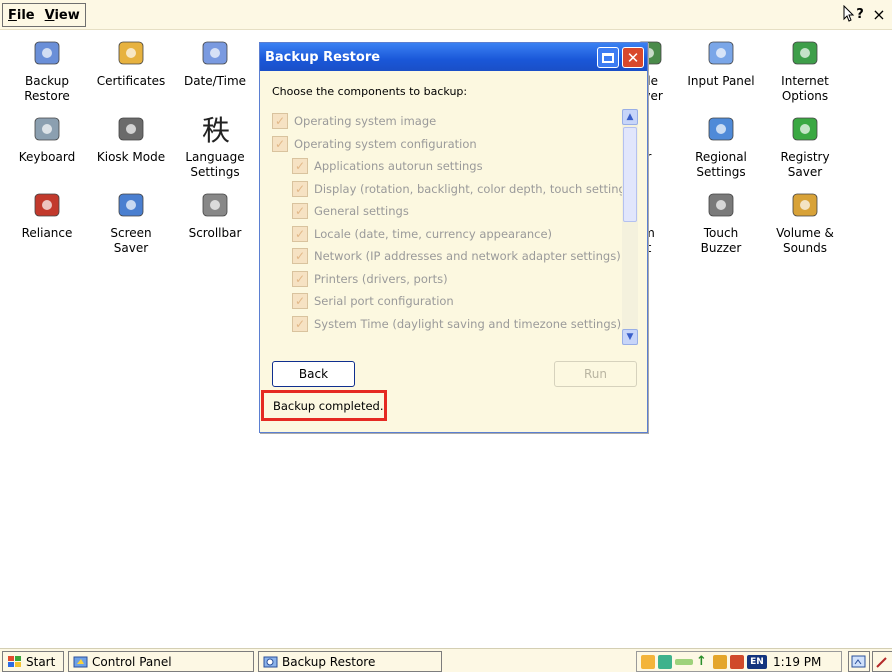 The height and width of the screenshot is (672, 892). I want to click on tray-app-icon, so click(648, 661).